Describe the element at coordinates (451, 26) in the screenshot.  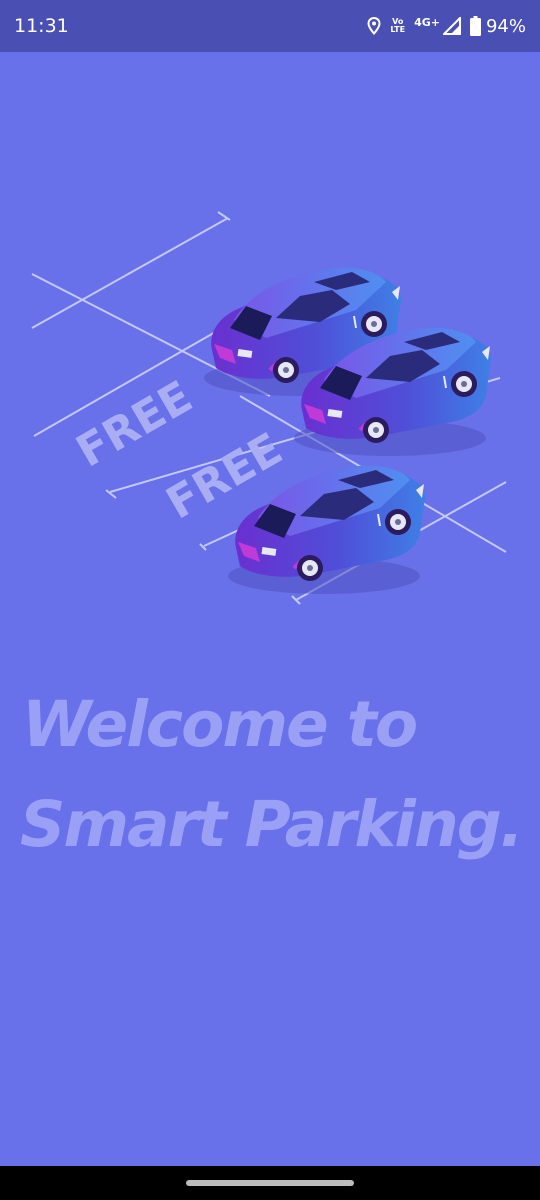
I see `signal-icon` at that location.